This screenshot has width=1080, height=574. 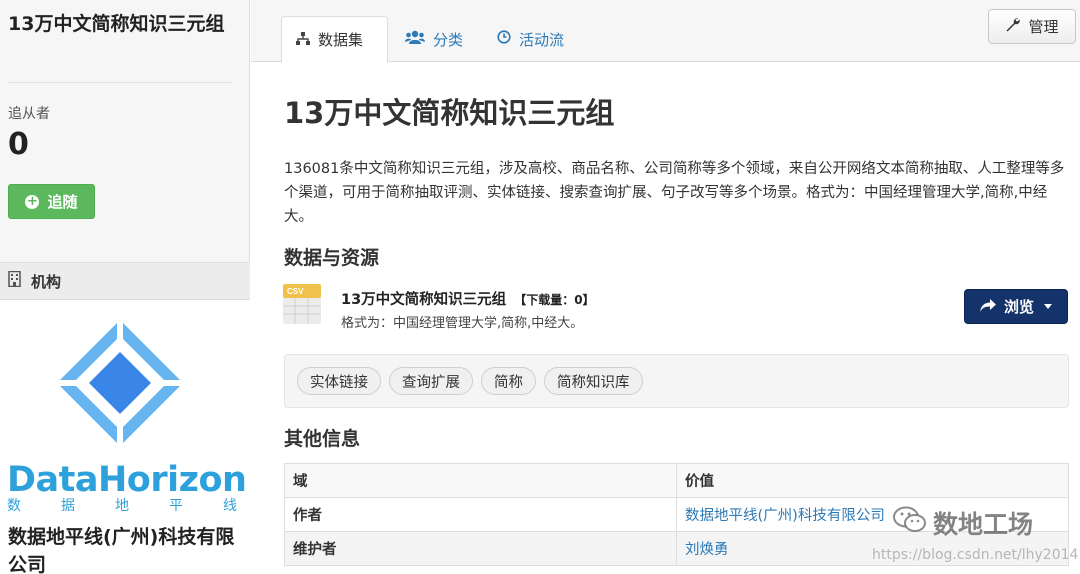 I want to click on table-header-key: 域, so click(x=480, y=480).